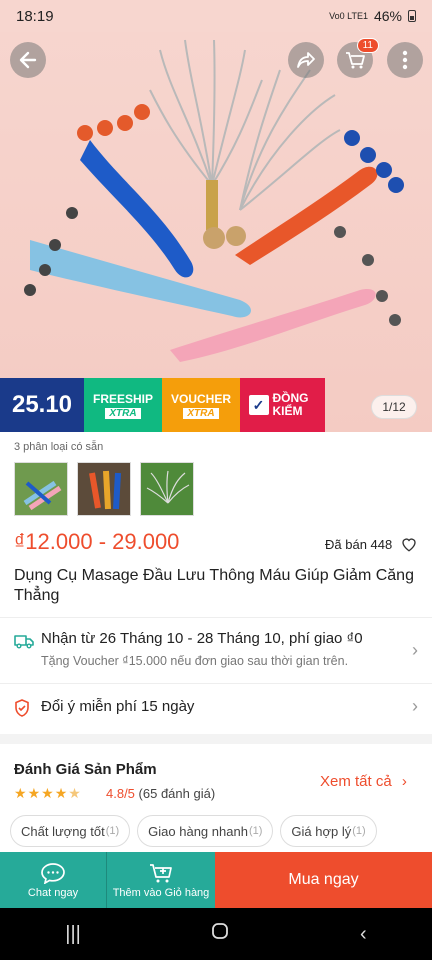 The width and height of the screenshot is (432, 960). What do you see at coordinates (161, 892) in the screenshot?
I see `add-to-cart-label: Thêm vào Giỏ hàng` at bounding box center [161, 892].